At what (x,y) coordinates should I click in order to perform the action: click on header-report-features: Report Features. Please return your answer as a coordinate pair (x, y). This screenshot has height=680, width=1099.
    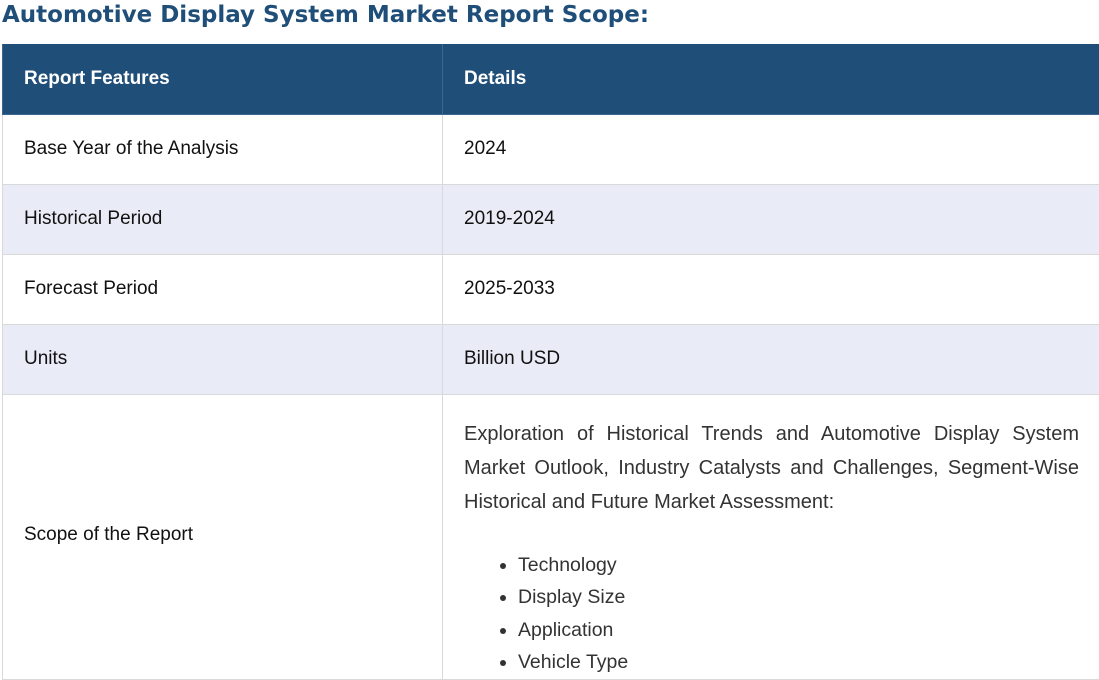
    Looking at the image, I should click on (223, 79).